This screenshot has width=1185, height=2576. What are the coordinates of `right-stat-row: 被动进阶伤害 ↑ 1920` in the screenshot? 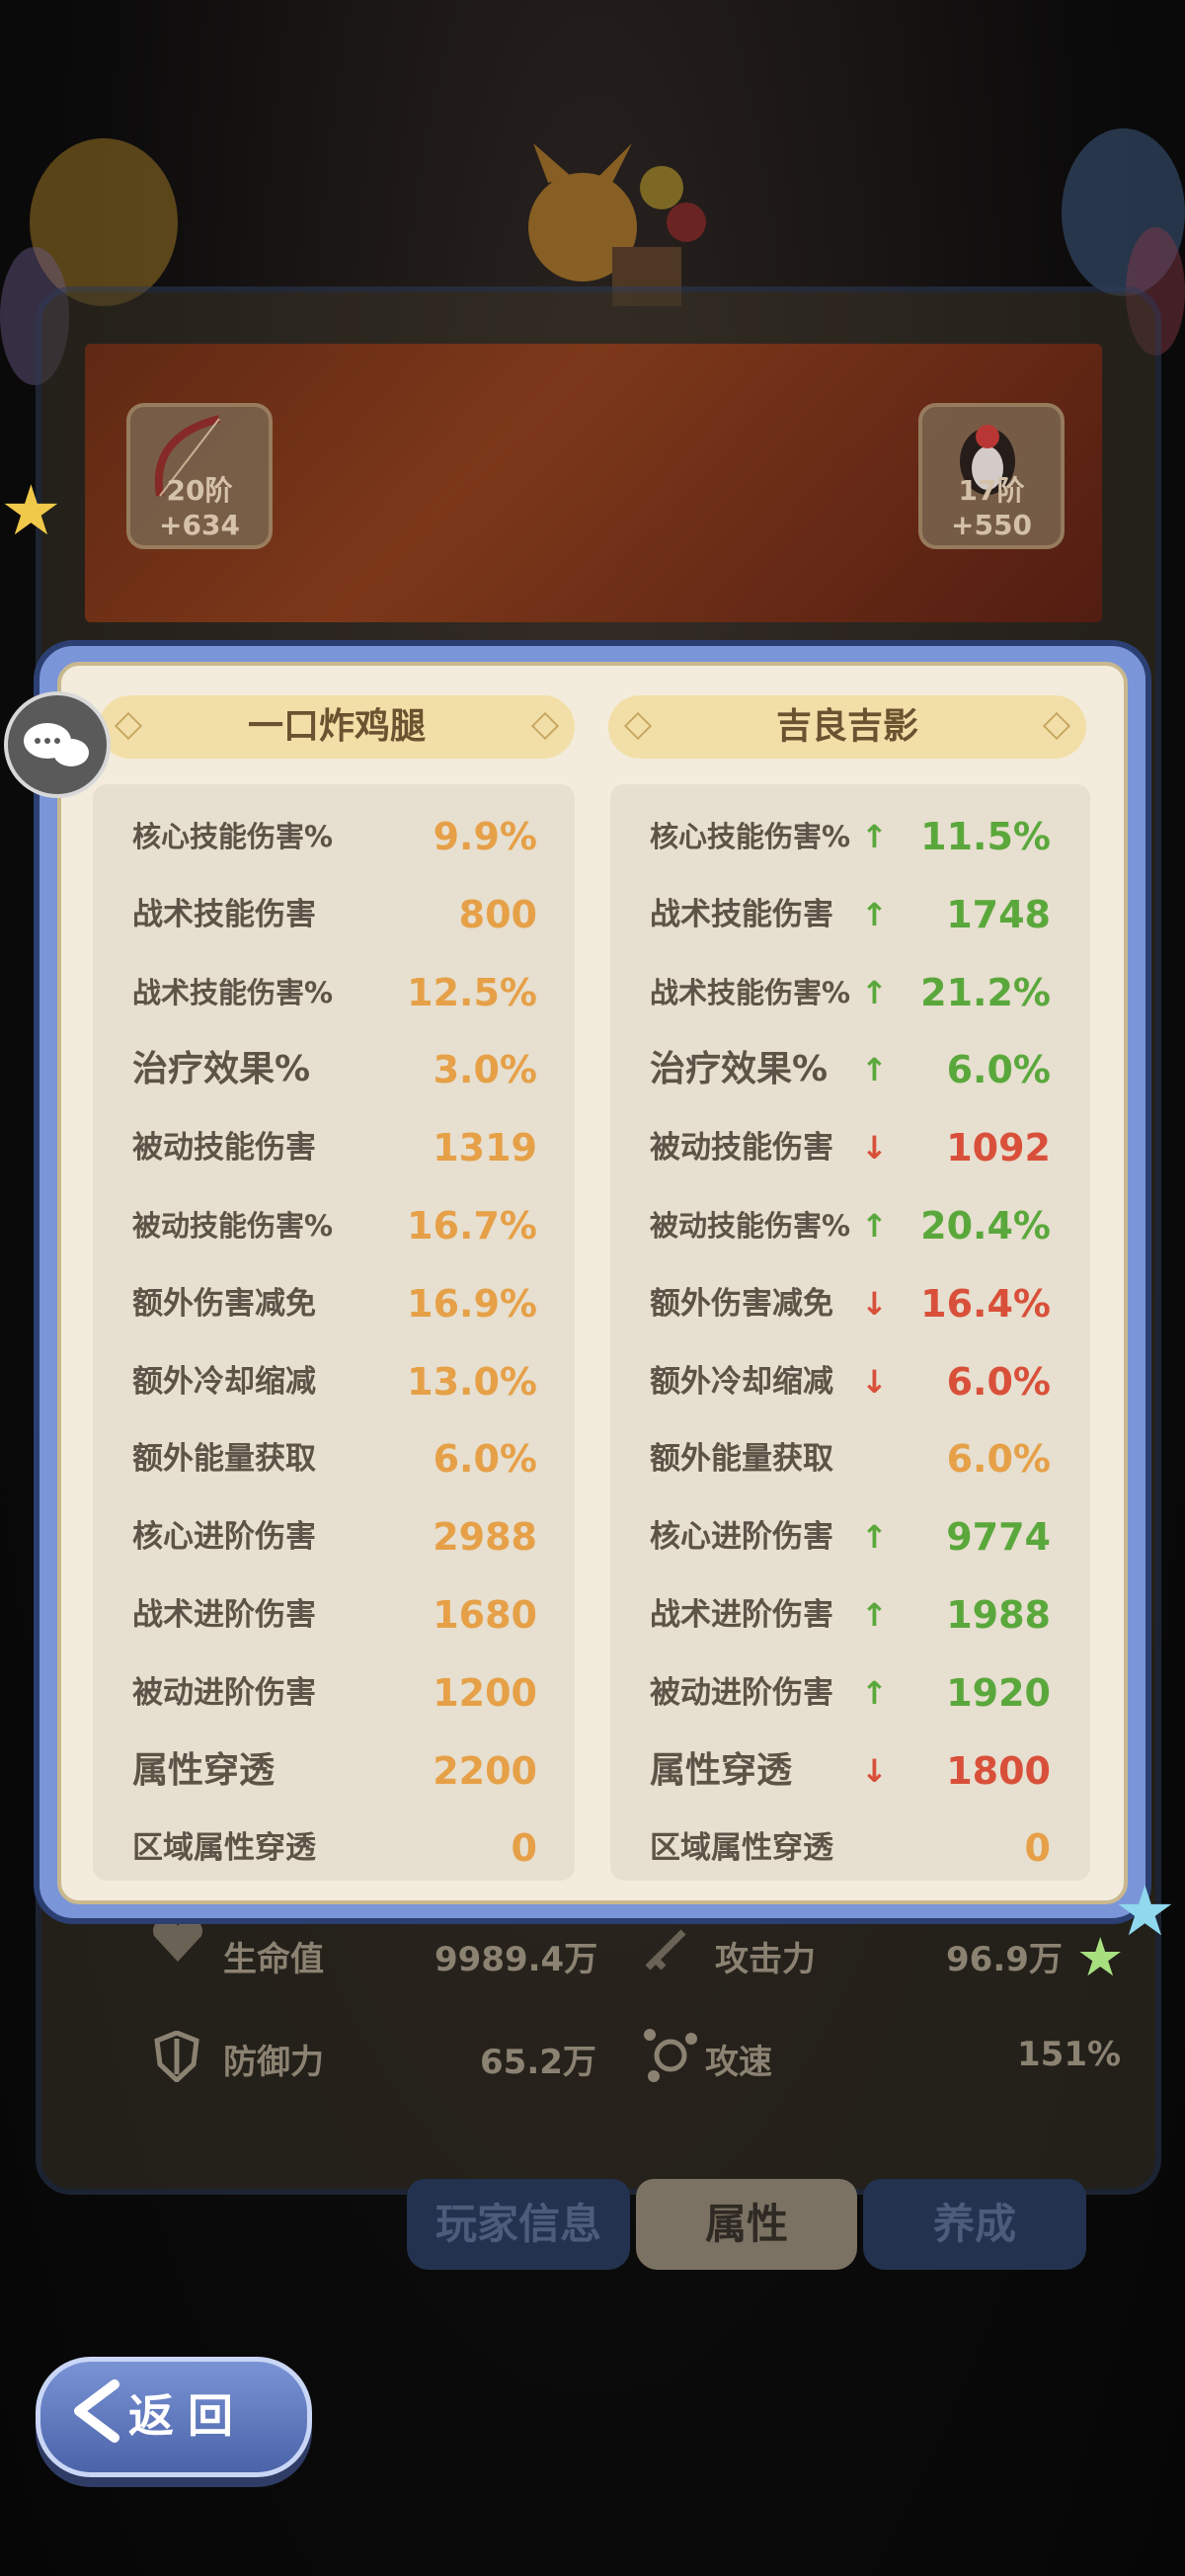 It's located at (851, 1692).